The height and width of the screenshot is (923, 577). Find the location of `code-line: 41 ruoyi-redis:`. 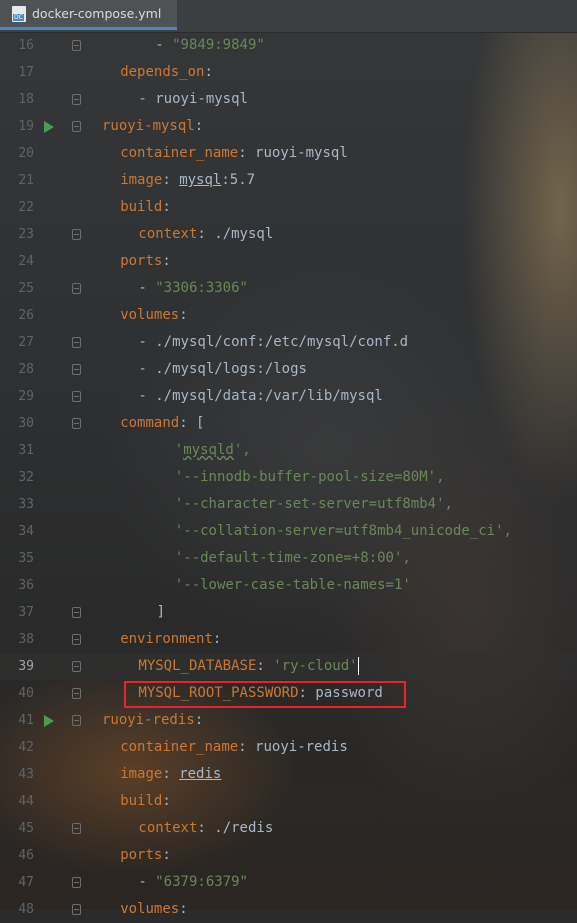

code-line: 41 ruoyi-redis: is located at coordinates (288, 720).